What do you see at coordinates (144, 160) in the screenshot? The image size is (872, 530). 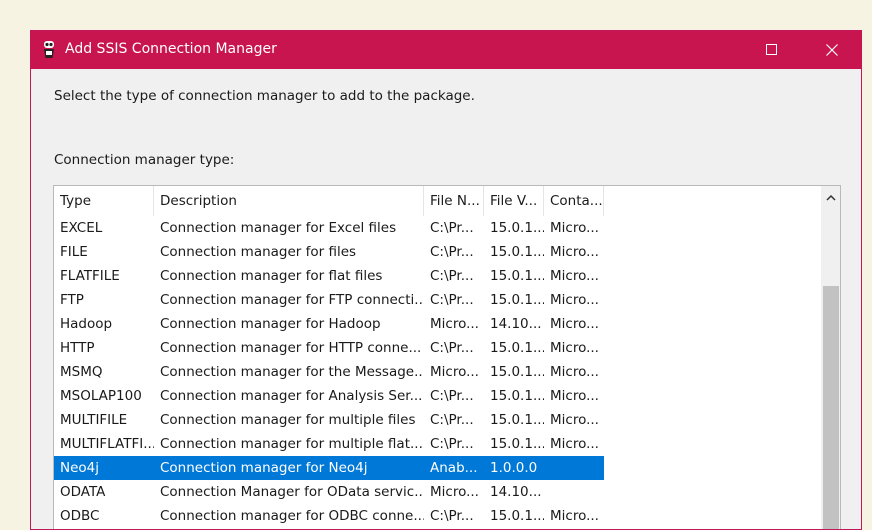 I see `connection-type-label: Connection manager type:` at bounding box center [144, 160].